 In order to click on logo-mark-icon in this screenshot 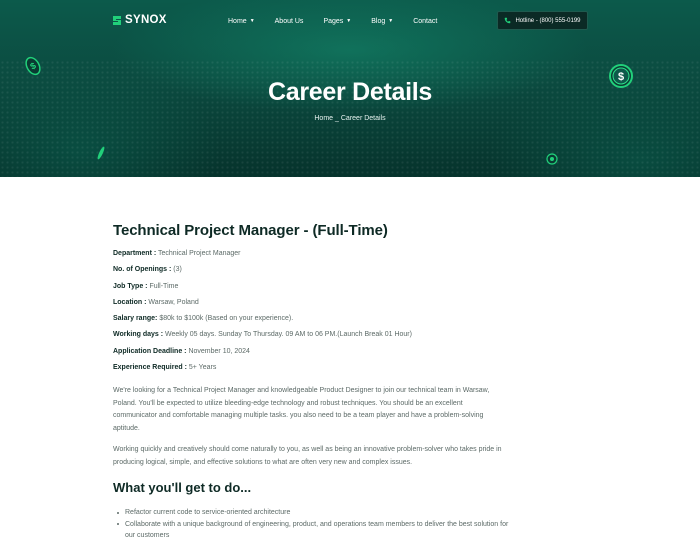, I will do `click(117, 20)`.